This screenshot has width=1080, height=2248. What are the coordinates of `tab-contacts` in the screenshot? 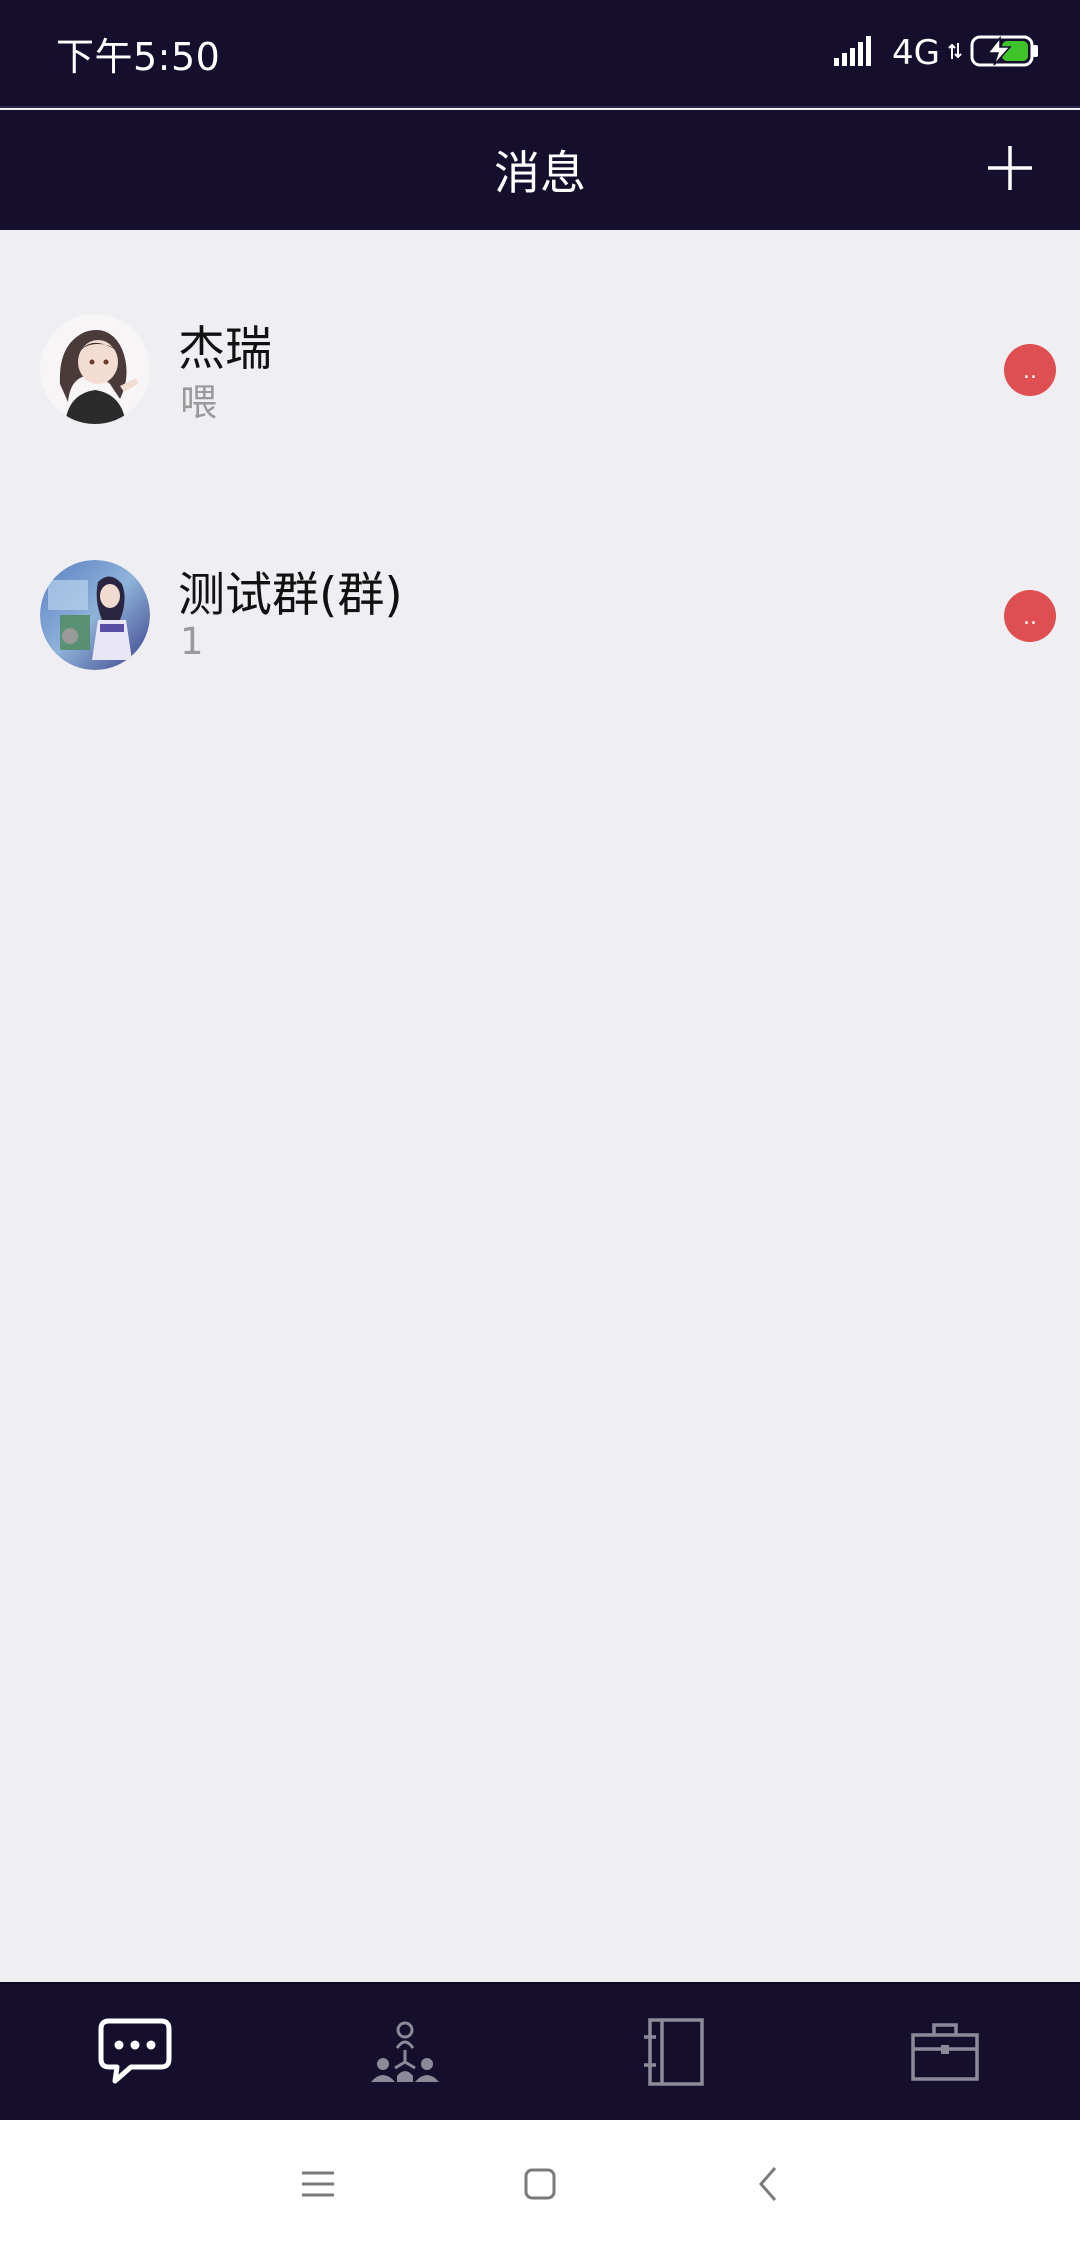 It's located at (675, 2052).